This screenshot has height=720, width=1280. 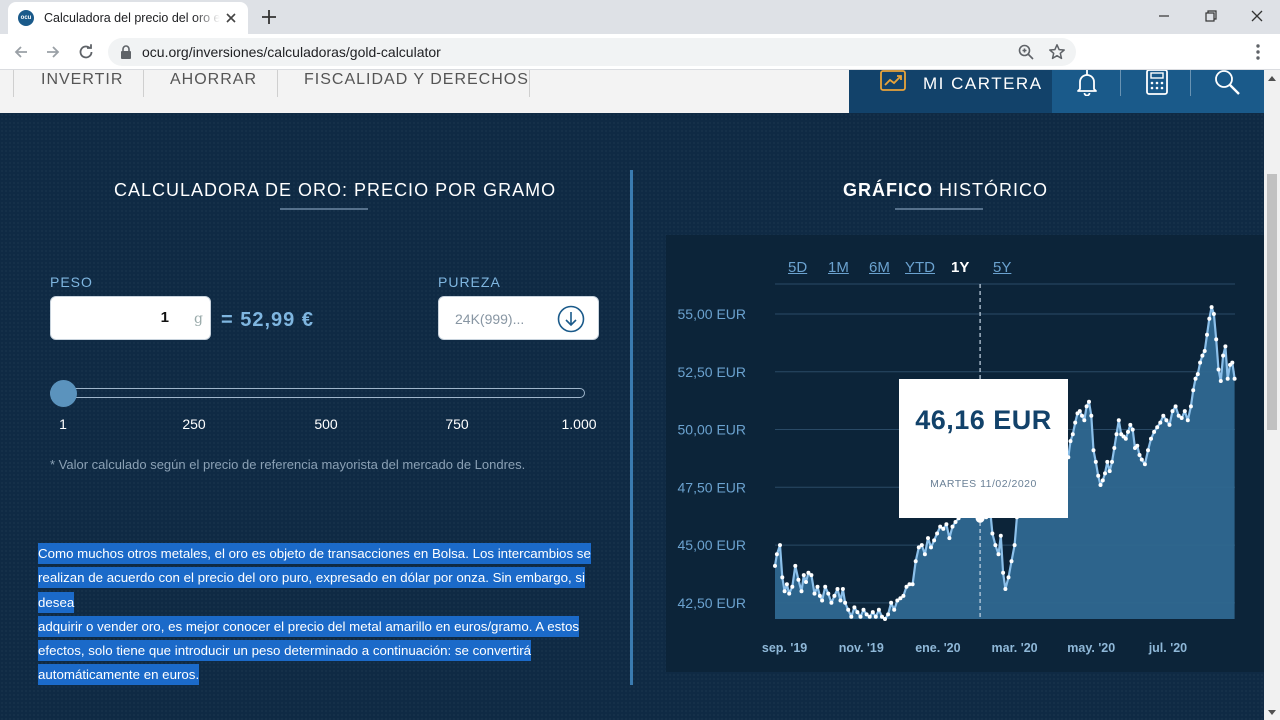 What do you see at coordinates (861, 648) in the screenshot?
I see `x-axis-tick-label: nov. '19` at bounding box center [861, 648].